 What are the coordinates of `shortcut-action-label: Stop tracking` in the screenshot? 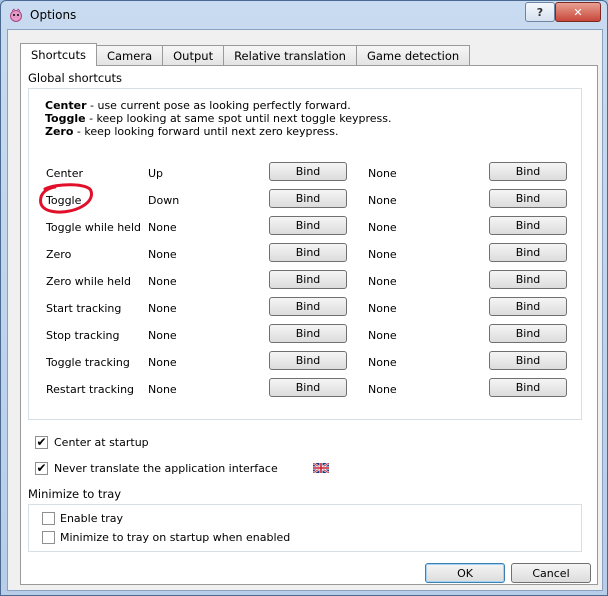 It's located at (83, 335).